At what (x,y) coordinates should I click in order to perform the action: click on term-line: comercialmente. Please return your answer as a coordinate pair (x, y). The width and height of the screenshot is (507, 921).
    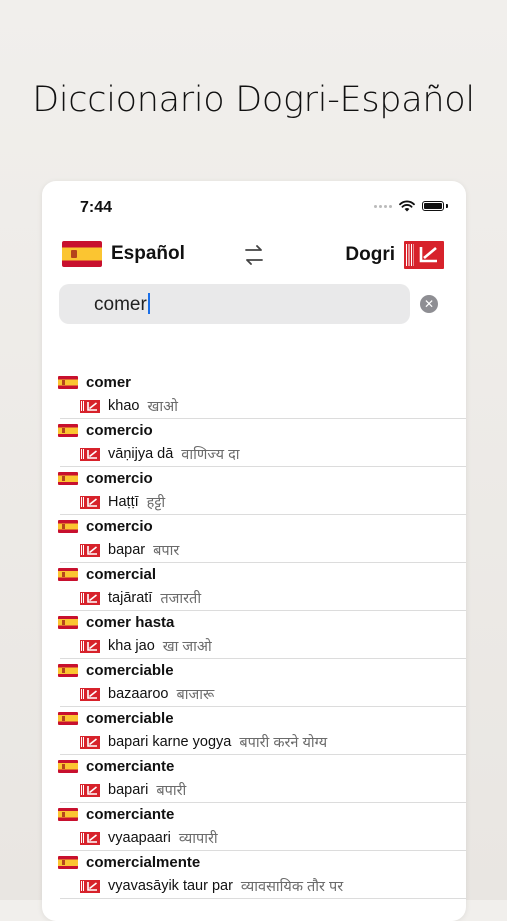
    Looking at the image, I should click on (129, 862).